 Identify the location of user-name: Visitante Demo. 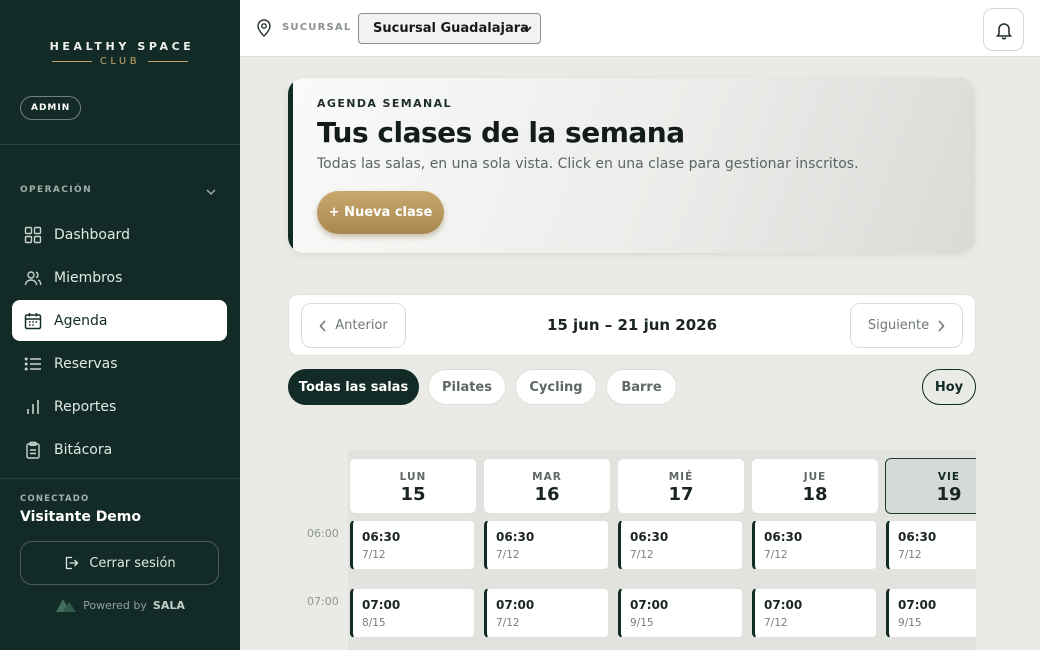
(81, 517).